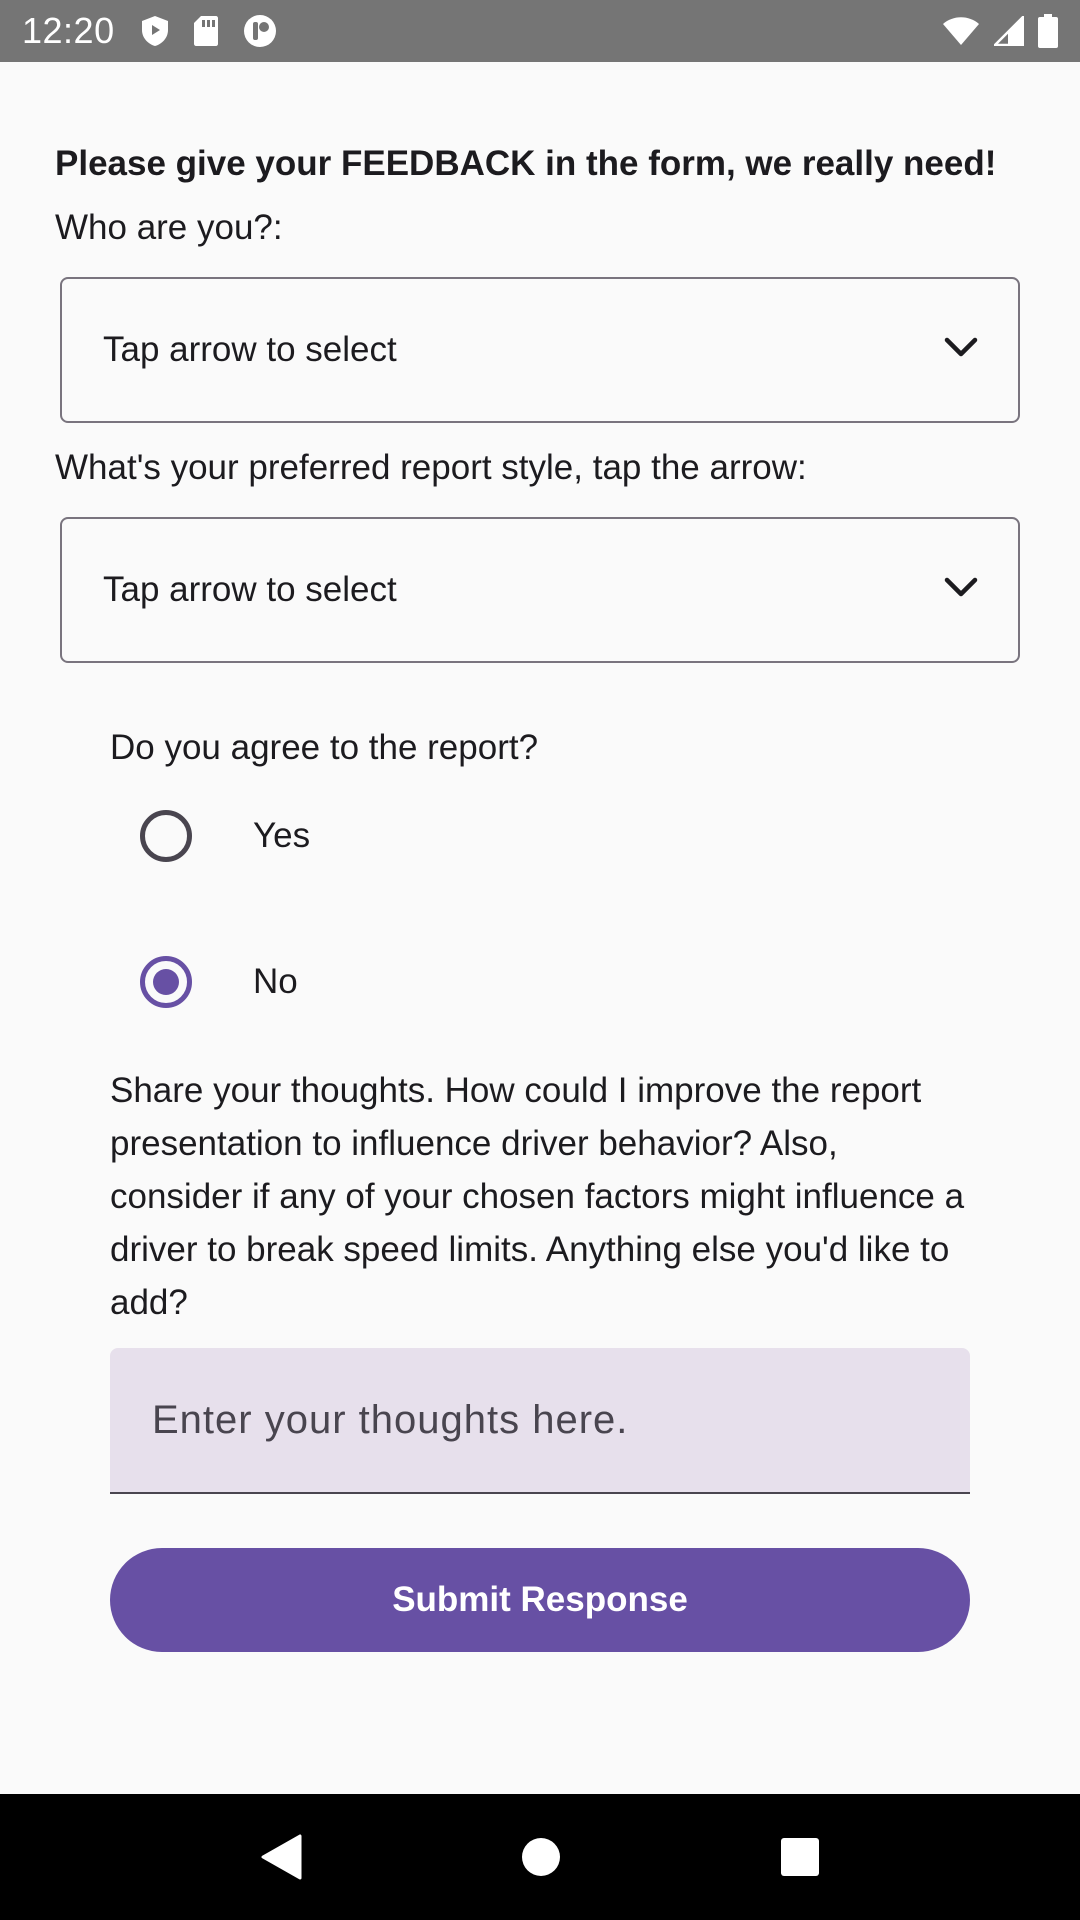 The height and width of the screenshot is (1920, 1080). Describe the element at coordinates (800, 1857) in the screenshot. I see `recents-icon` at that location.